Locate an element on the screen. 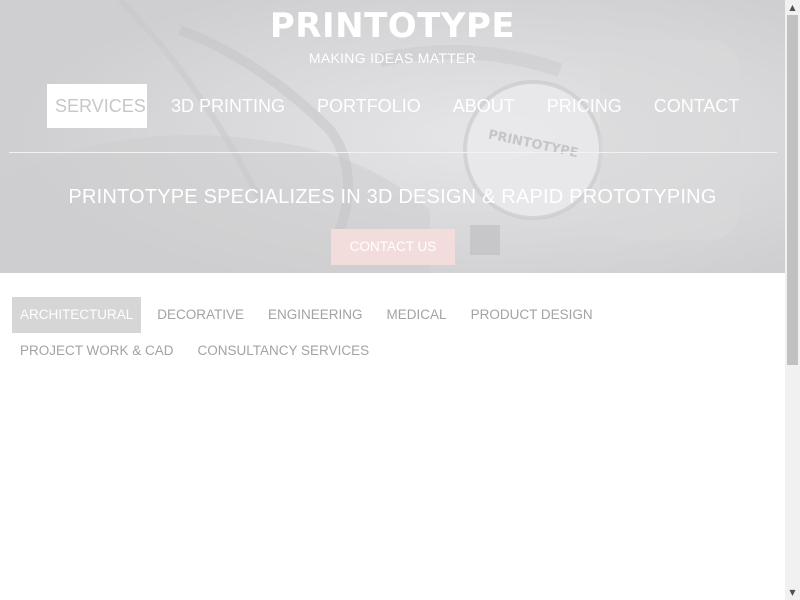 The image size is (800, 600). filter-engineering: ENGINEERING is located at coordinates (315, 315).